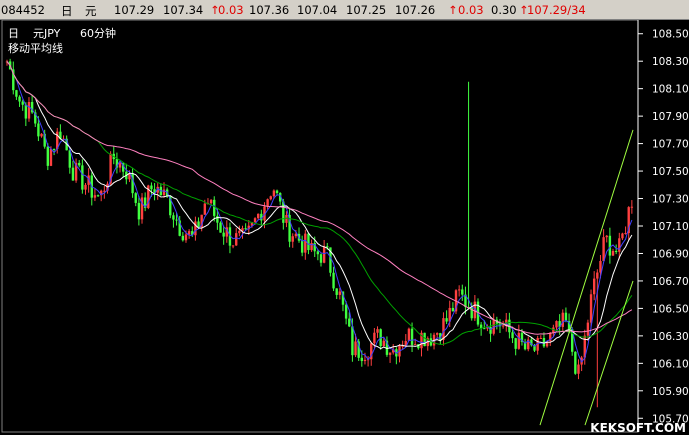 The width and height of the screenshot is (689, 435). I want to click on quote-value-7: 0.30, so click(504, 10).